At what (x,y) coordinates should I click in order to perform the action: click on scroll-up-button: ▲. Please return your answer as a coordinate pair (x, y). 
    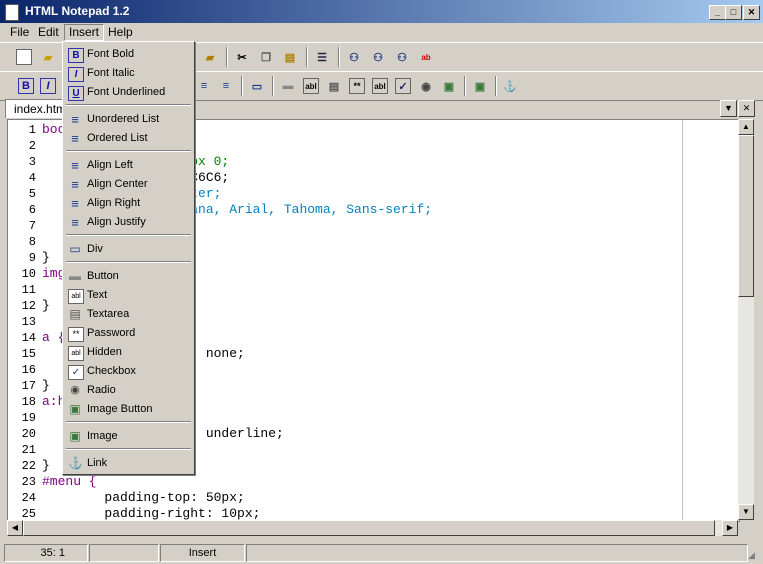
    Looking at the image, I should click on (746, 127).